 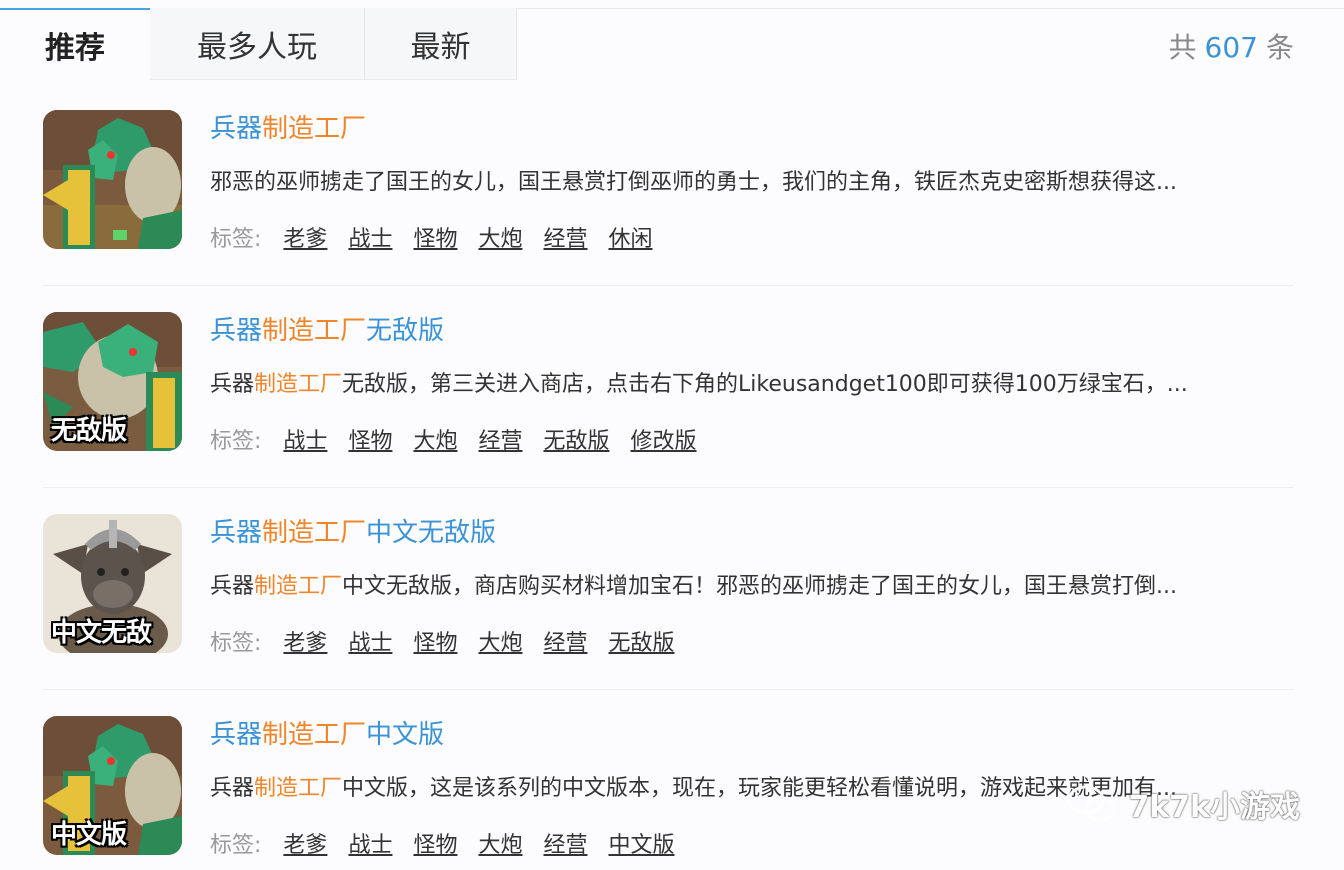 I want to click on game-thumbnail, so click(x=112, y=179).